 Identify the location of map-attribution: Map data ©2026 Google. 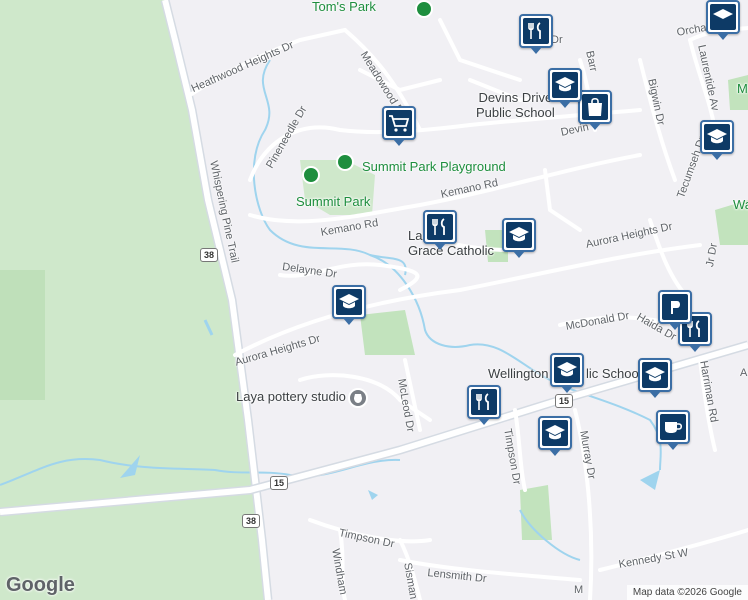
(687, 592).